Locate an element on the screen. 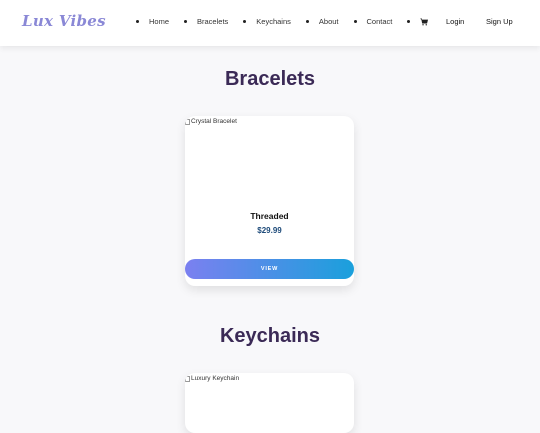 The image size is (540, 433). view-button: VIEW is located at coordinates (269, 269).